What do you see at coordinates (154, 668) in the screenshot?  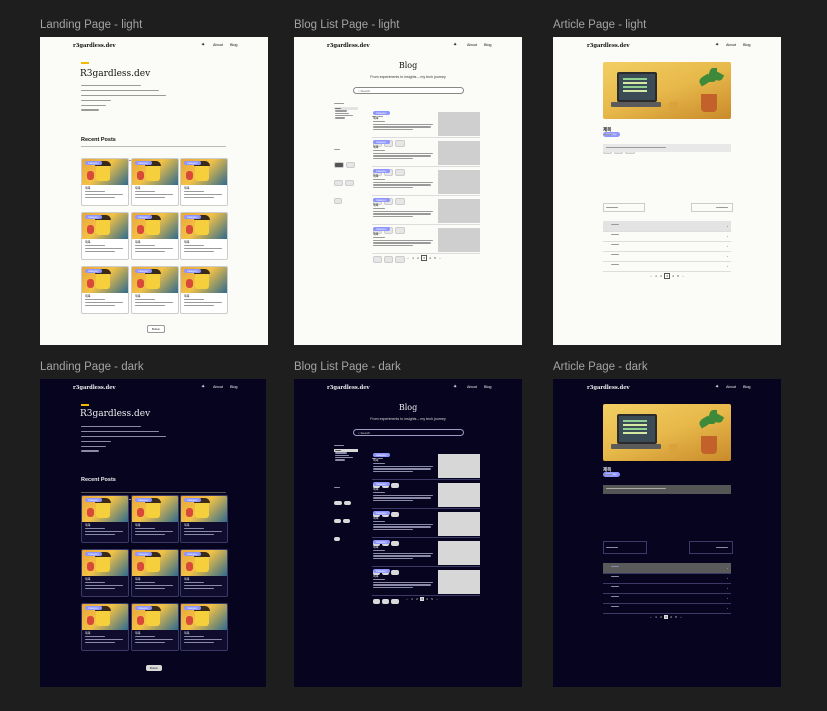 I see `view-more-button: Button` at bounding box center [154, 668].